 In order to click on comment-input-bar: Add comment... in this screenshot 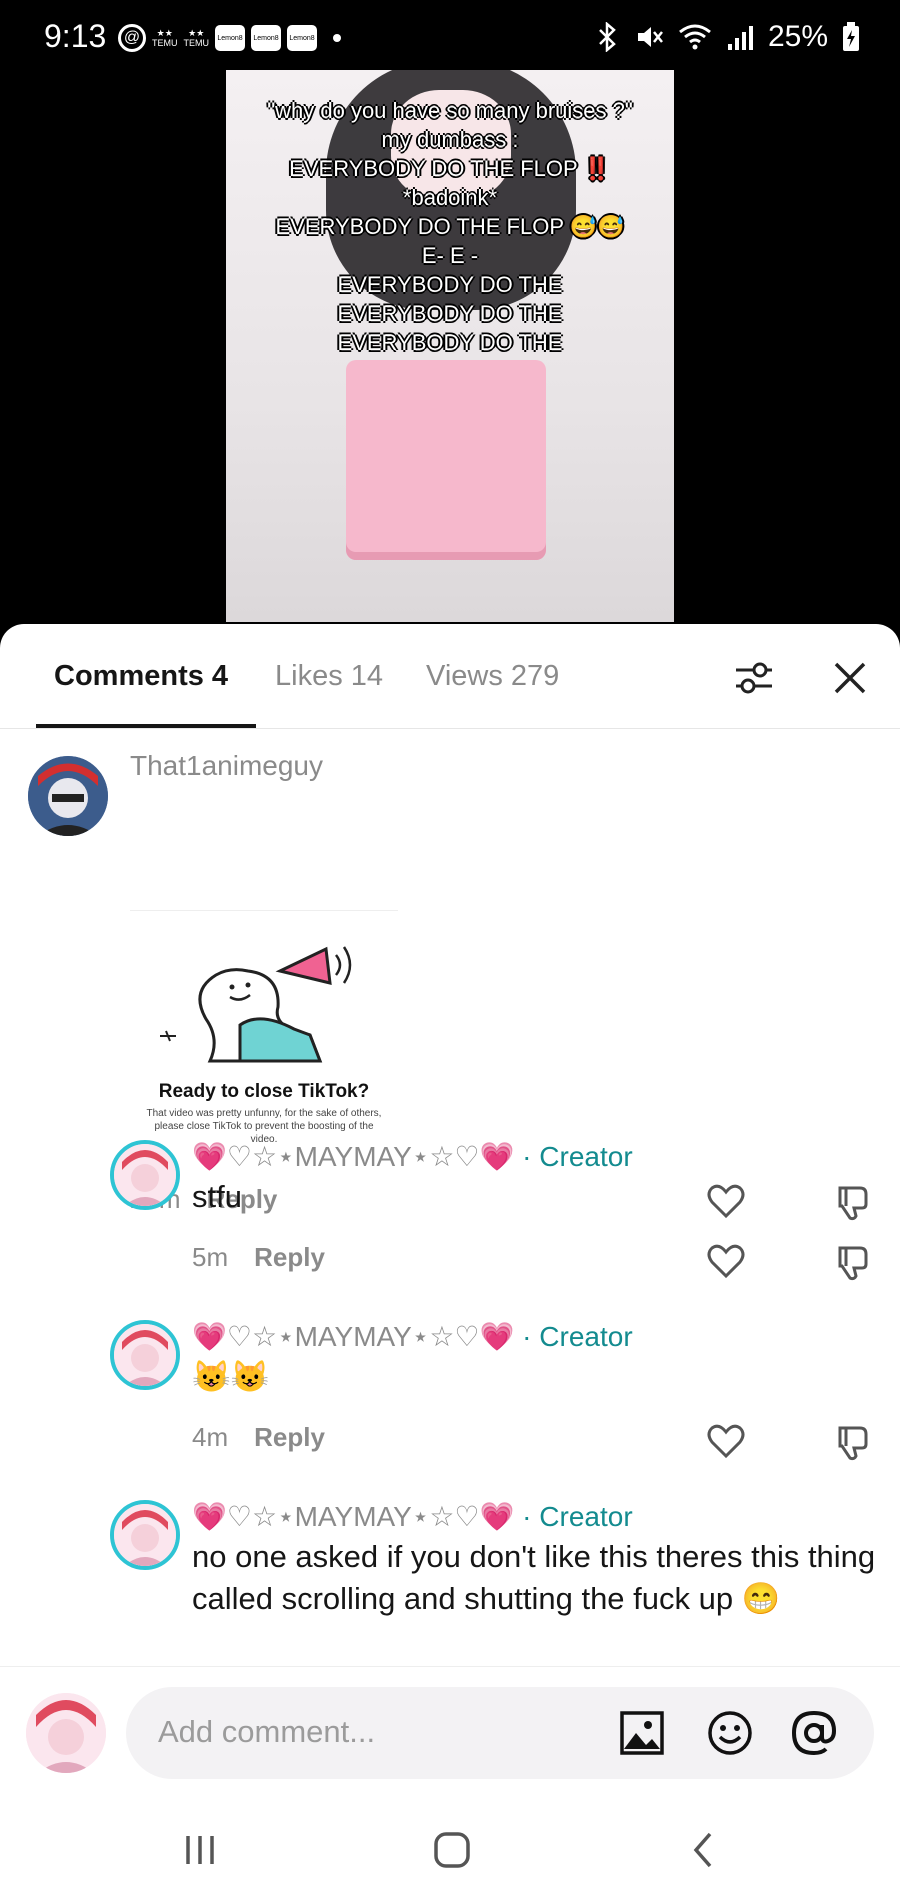, I will do `click(450, 1731)`.